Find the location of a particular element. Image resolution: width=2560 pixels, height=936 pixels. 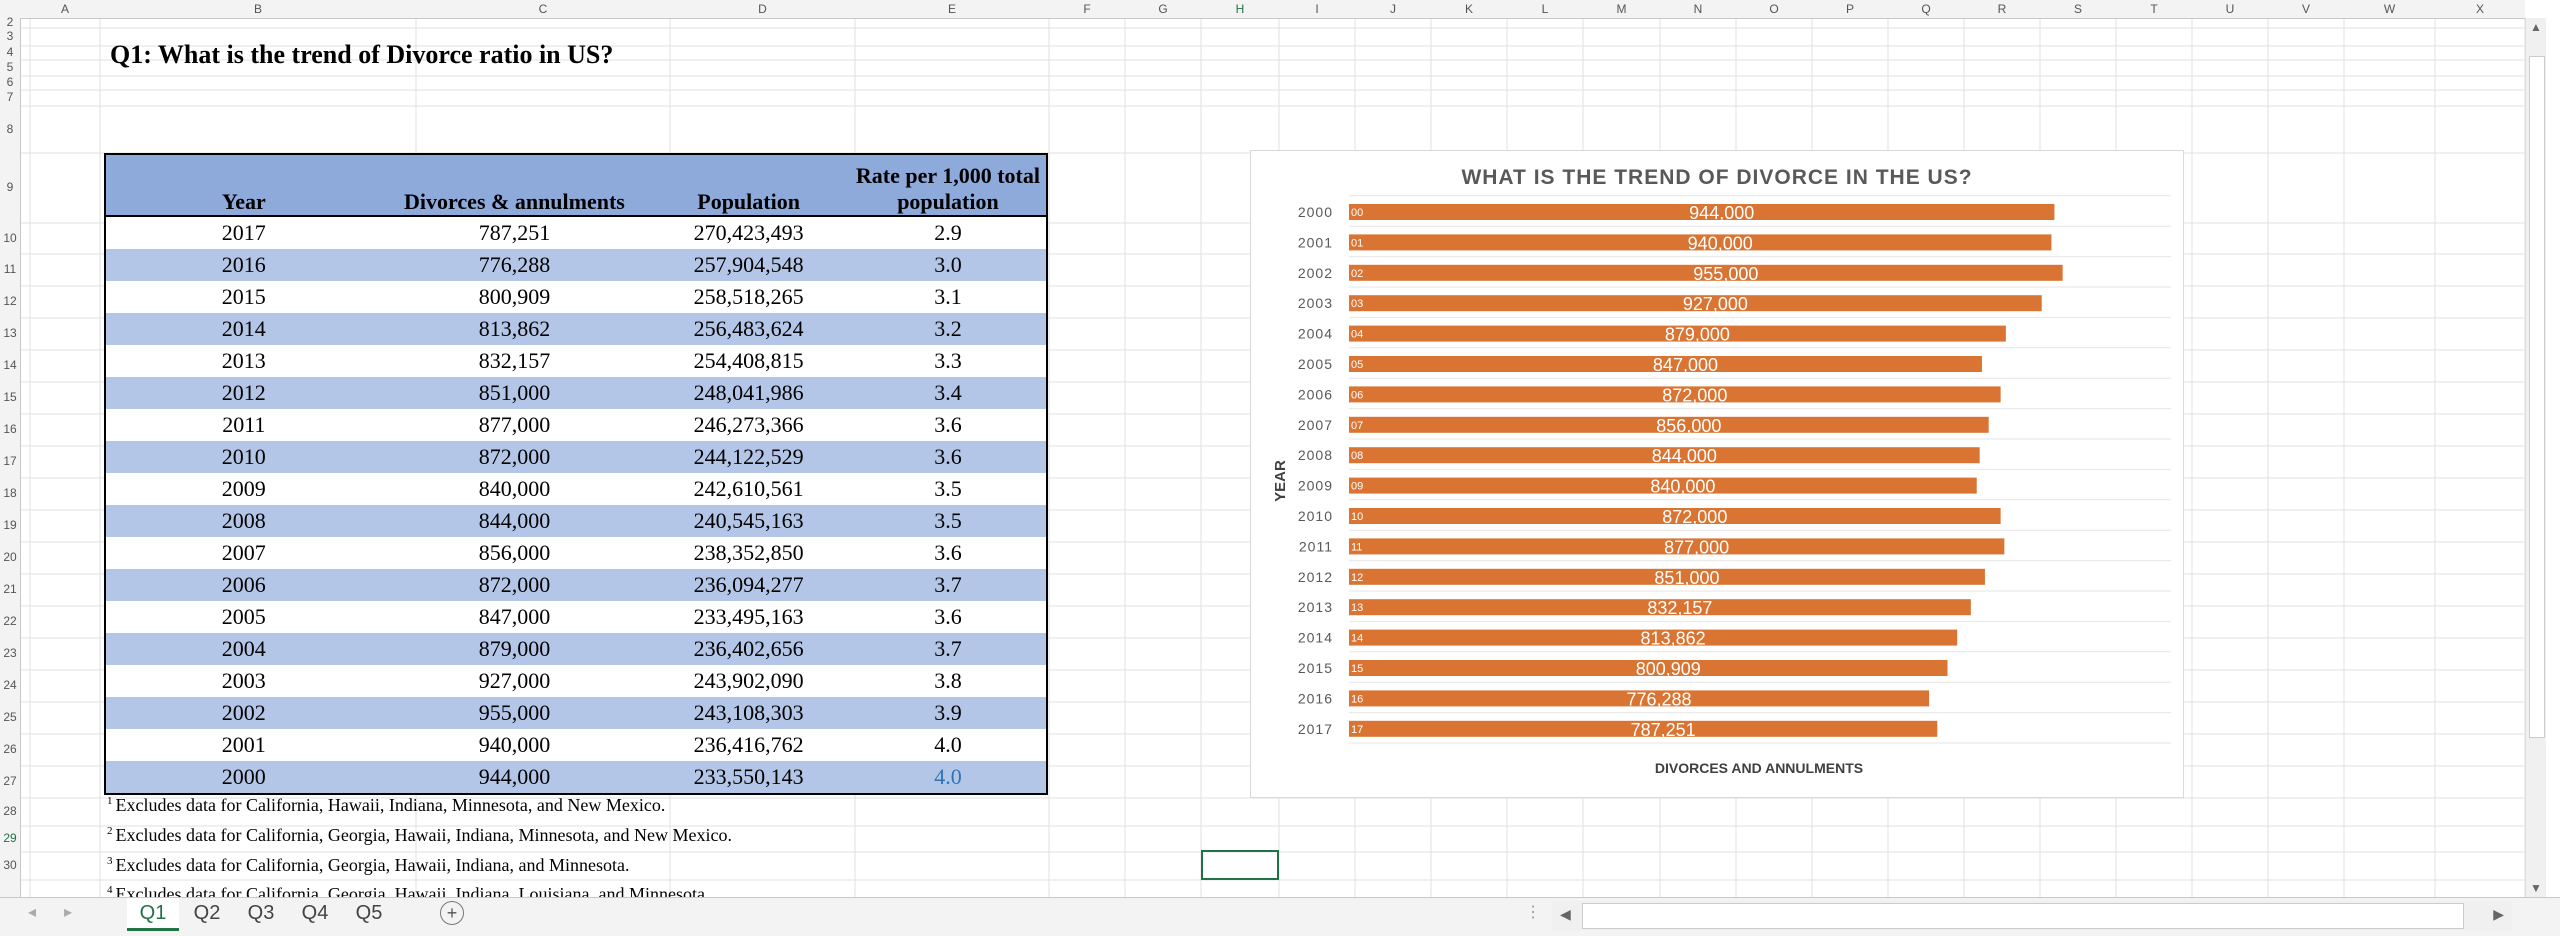

column-header-j: J is located at coordinates (1393, 9).